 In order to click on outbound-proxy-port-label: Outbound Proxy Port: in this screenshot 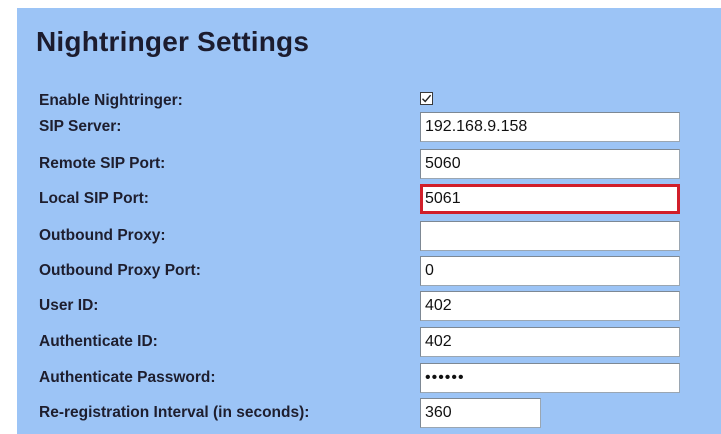, I will do `click(120, 270)`.